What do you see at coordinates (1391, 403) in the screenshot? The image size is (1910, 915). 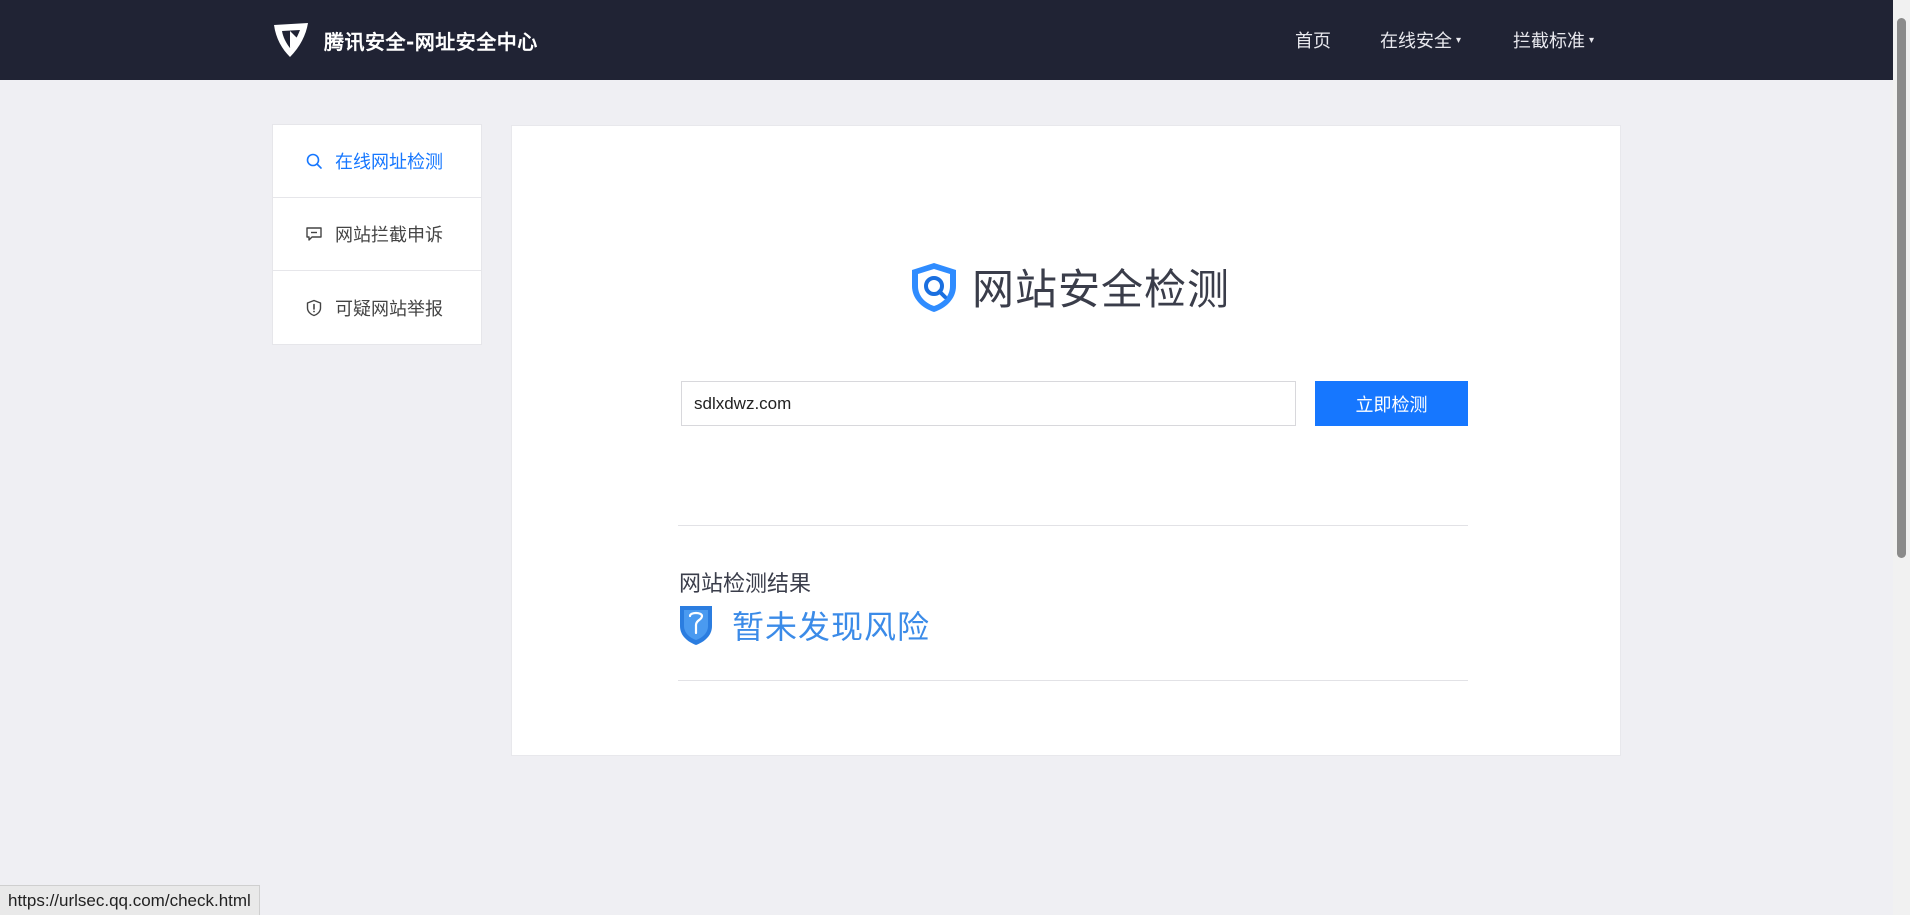 I see `check-now-button: 立即检测` at bounding box center [1391, 403].